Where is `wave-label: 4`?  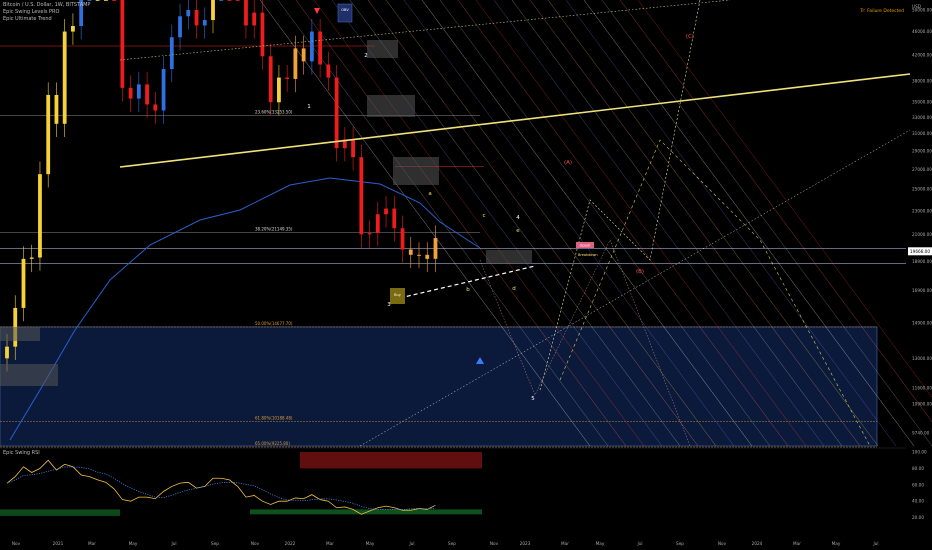
wave-label: 4 is located at coordinates (518, 218).